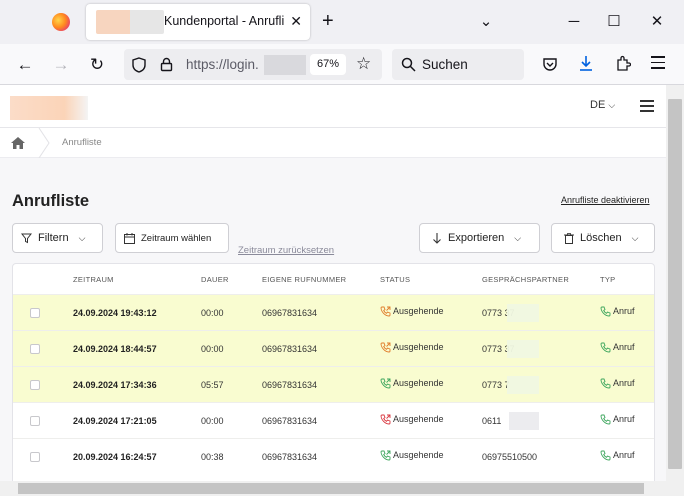 This screenshot has height=496, width=684. Describe the element at coordinates (363, 64) in the screenshot. I see `bookmark-star-icon: ☆` at that location.